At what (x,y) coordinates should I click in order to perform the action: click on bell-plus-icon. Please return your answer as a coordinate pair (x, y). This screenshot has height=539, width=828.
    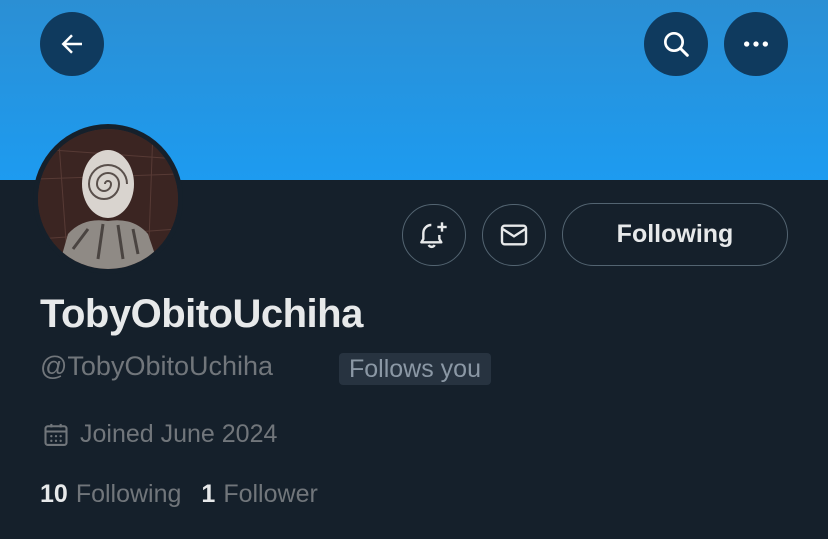
    Looking at the image, I should click on (433, 235).